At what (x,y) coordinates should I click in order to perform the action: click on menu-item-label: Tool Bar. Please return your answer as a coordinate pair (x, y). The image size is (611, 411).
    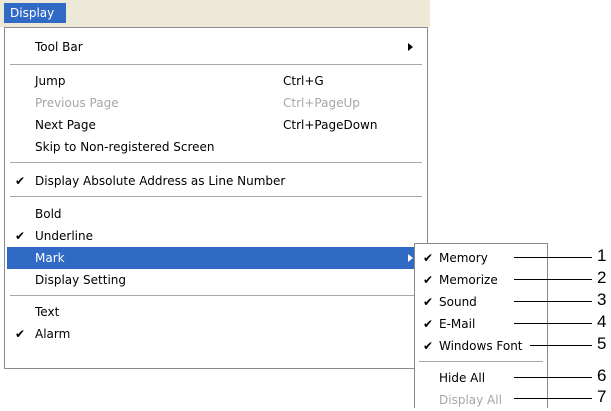
    Looking at the image, I should click on (59, 47).